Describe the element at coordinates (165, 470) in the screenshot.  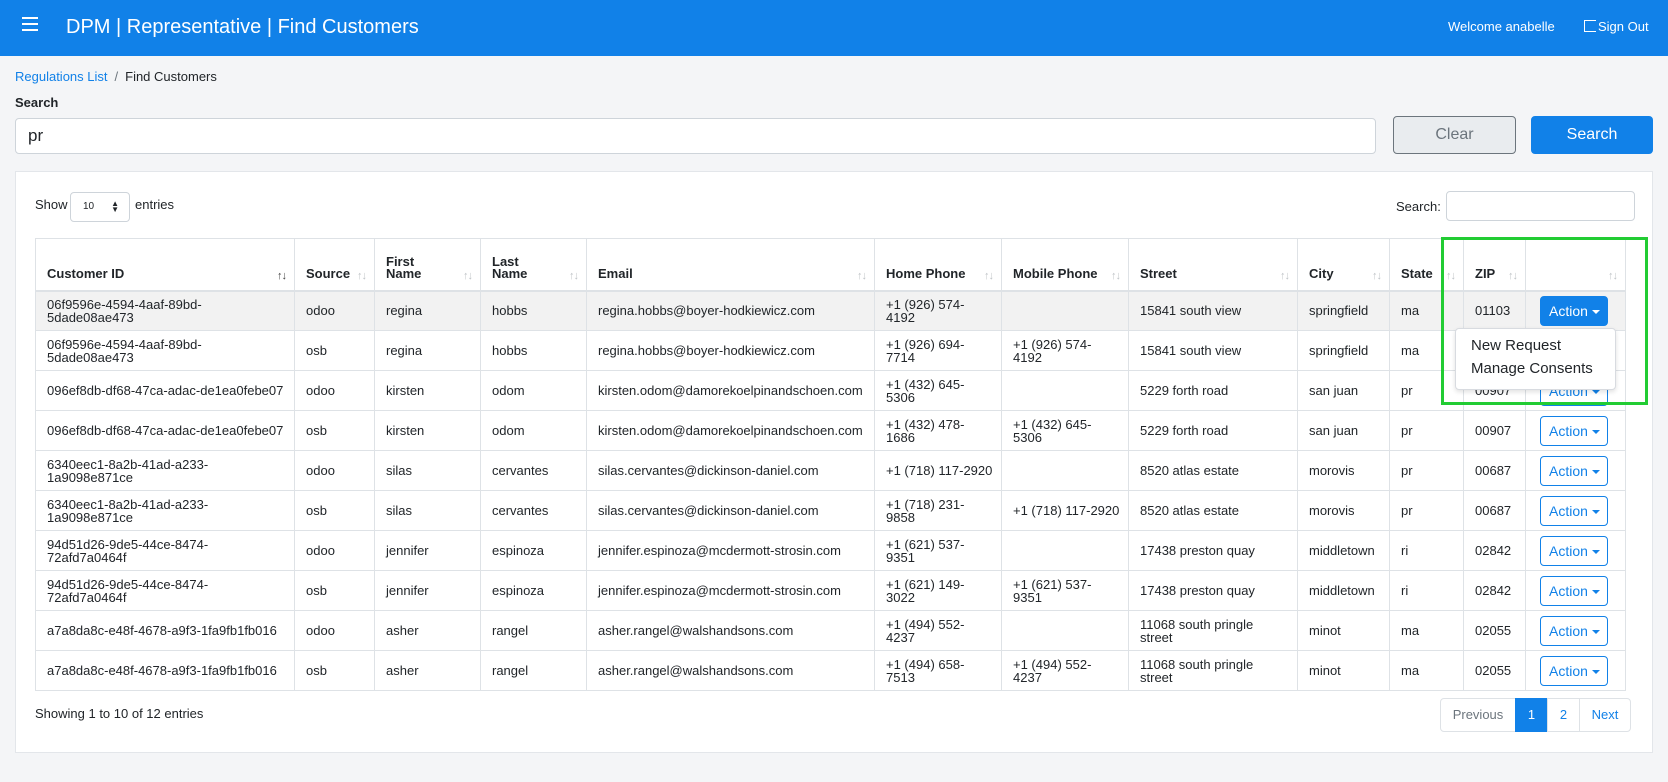
I see `table-cell: 6340eec1-8a2b-41ad-a233-1a9098e871ce` at that location.